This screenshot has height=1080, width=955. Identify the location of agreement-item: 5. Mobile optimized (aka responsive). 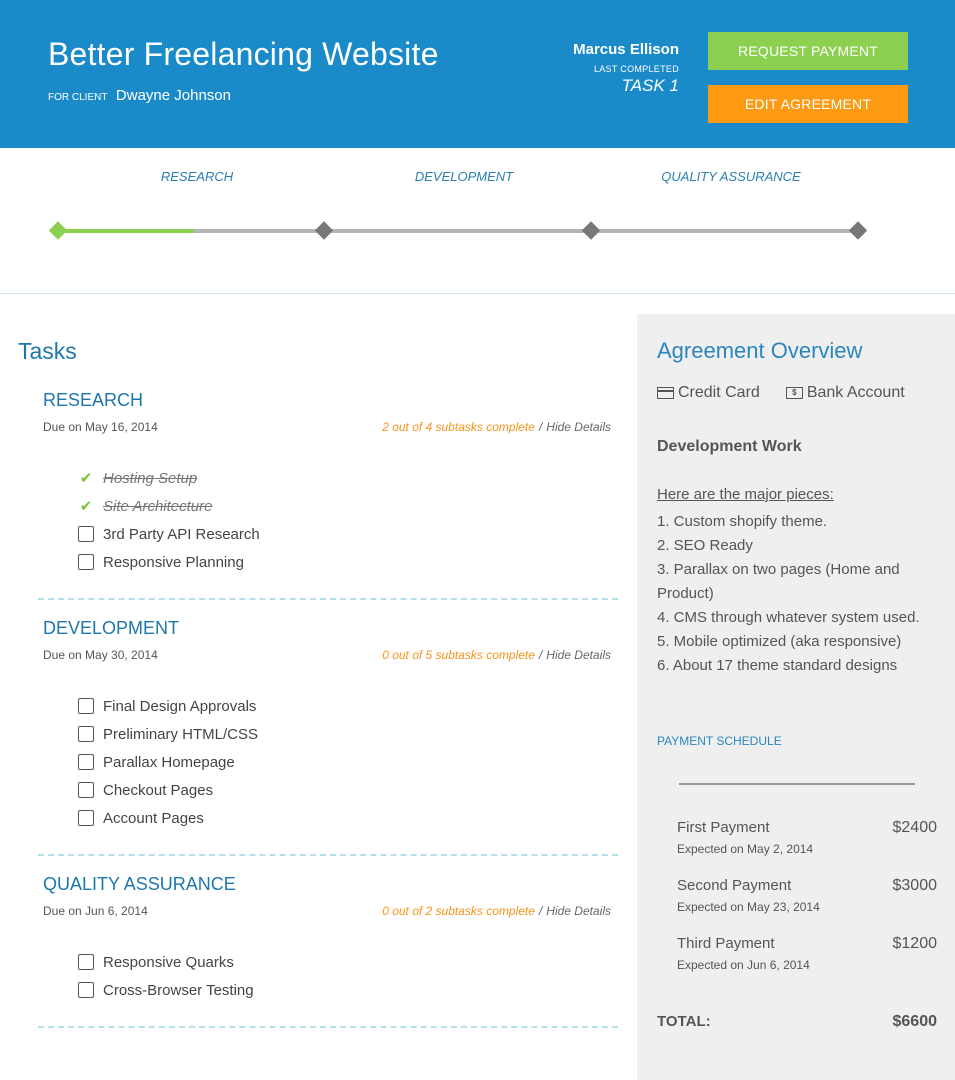
(779, 641).